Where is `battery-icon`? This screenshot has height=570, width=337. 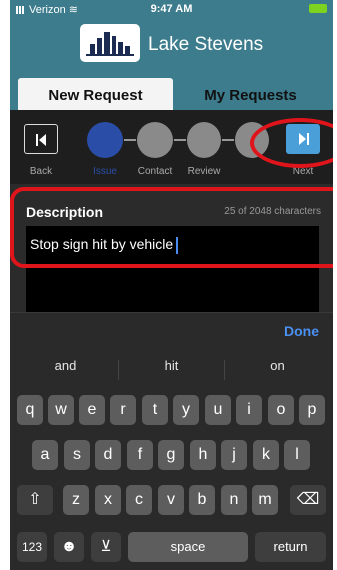 battery-icon is located at coordinates (318, 8).